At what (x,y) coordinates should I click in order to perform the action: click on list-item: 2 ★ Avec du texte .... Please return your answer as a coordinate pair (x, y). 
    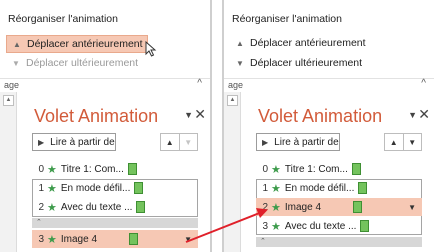
    Looking at the image, I should click on (115, 207).